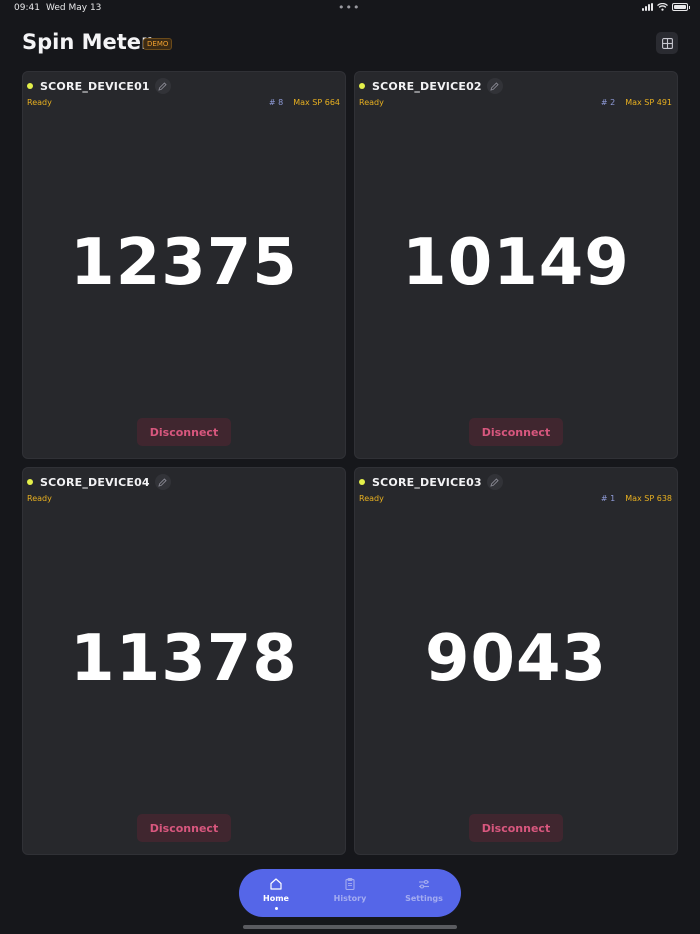 This screenshot has width=700, height=934. I want to click on layout-toggle-button, so click(667, 43).